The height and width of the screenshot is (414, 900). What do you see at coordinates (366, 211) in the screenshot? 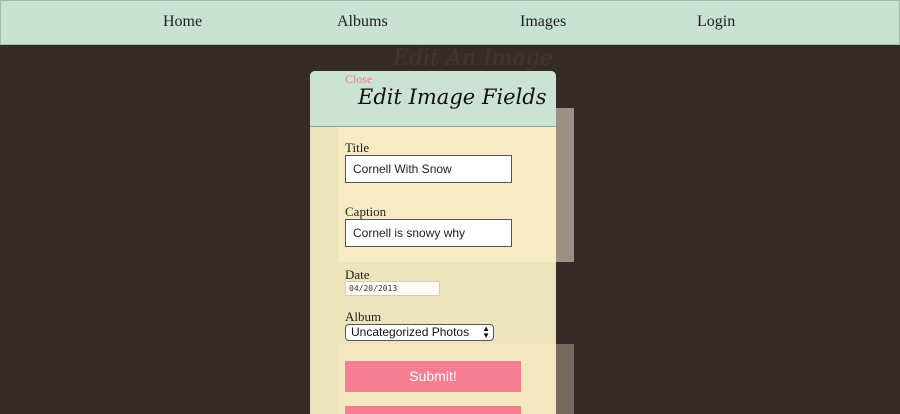
I see `caption-label: Caption` at bounding box center [366, 211].